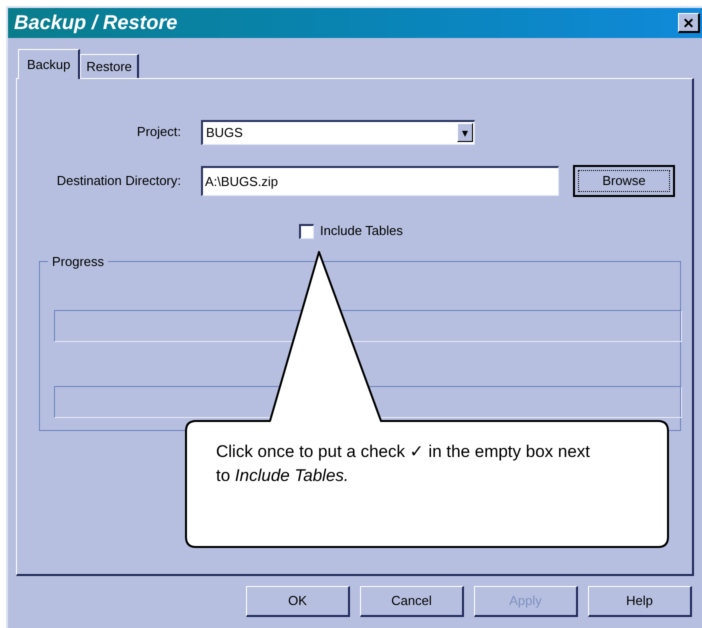  I want to click on browse-button: Browse, so click(624, 181).